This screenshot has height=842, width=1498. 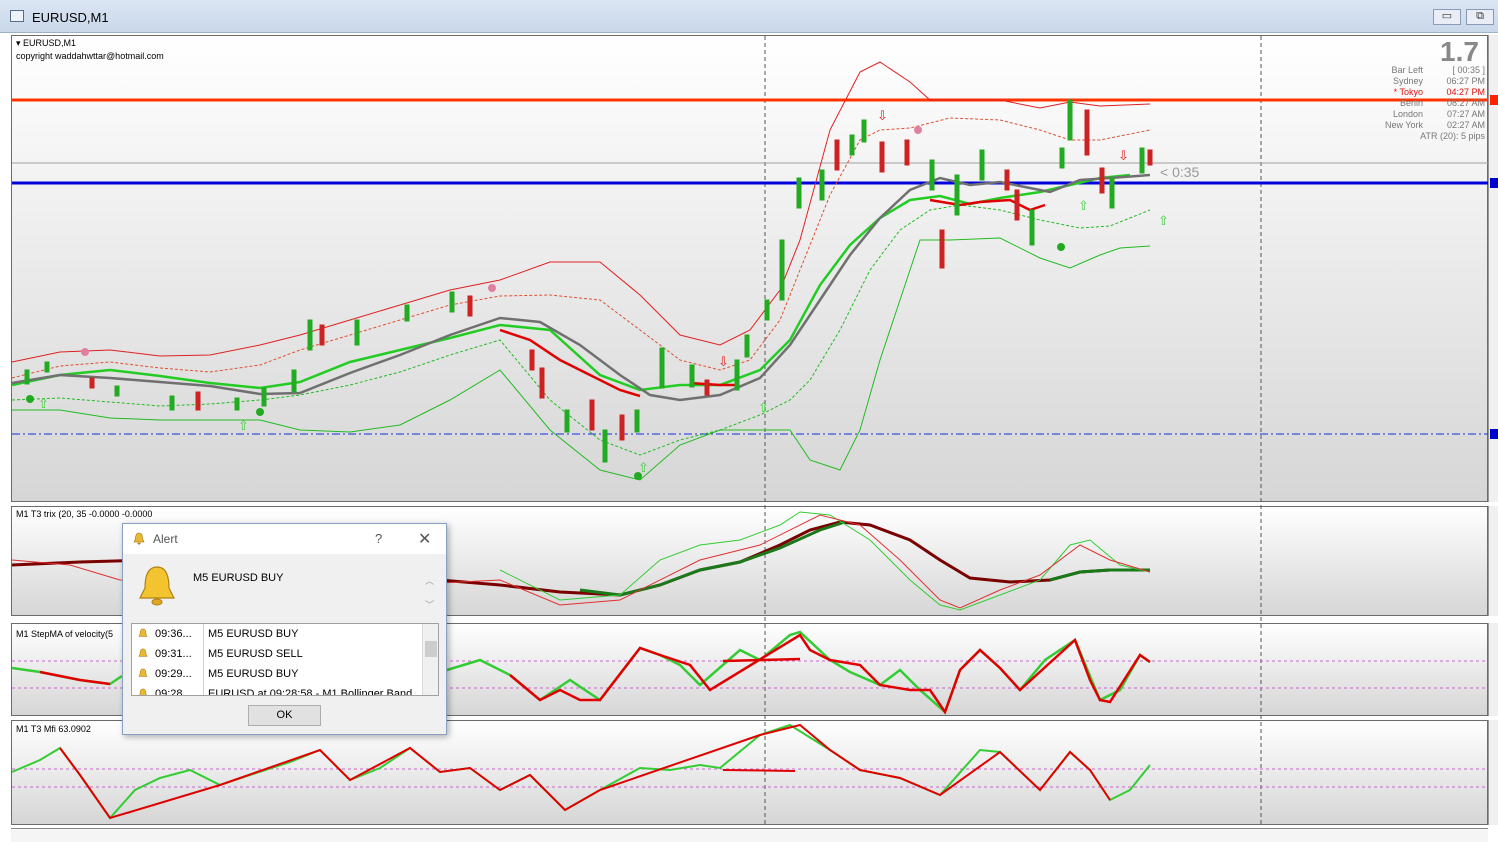 I want to click on session-row-sydney: Sydney 06:27 PM, so click(x=1427, y=81).